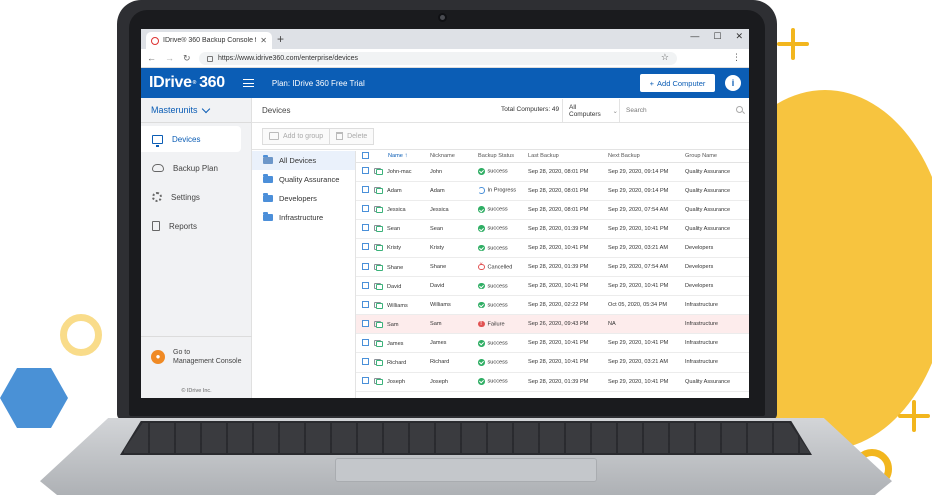  I want to click on plus-icon: +, so click(652, 83).